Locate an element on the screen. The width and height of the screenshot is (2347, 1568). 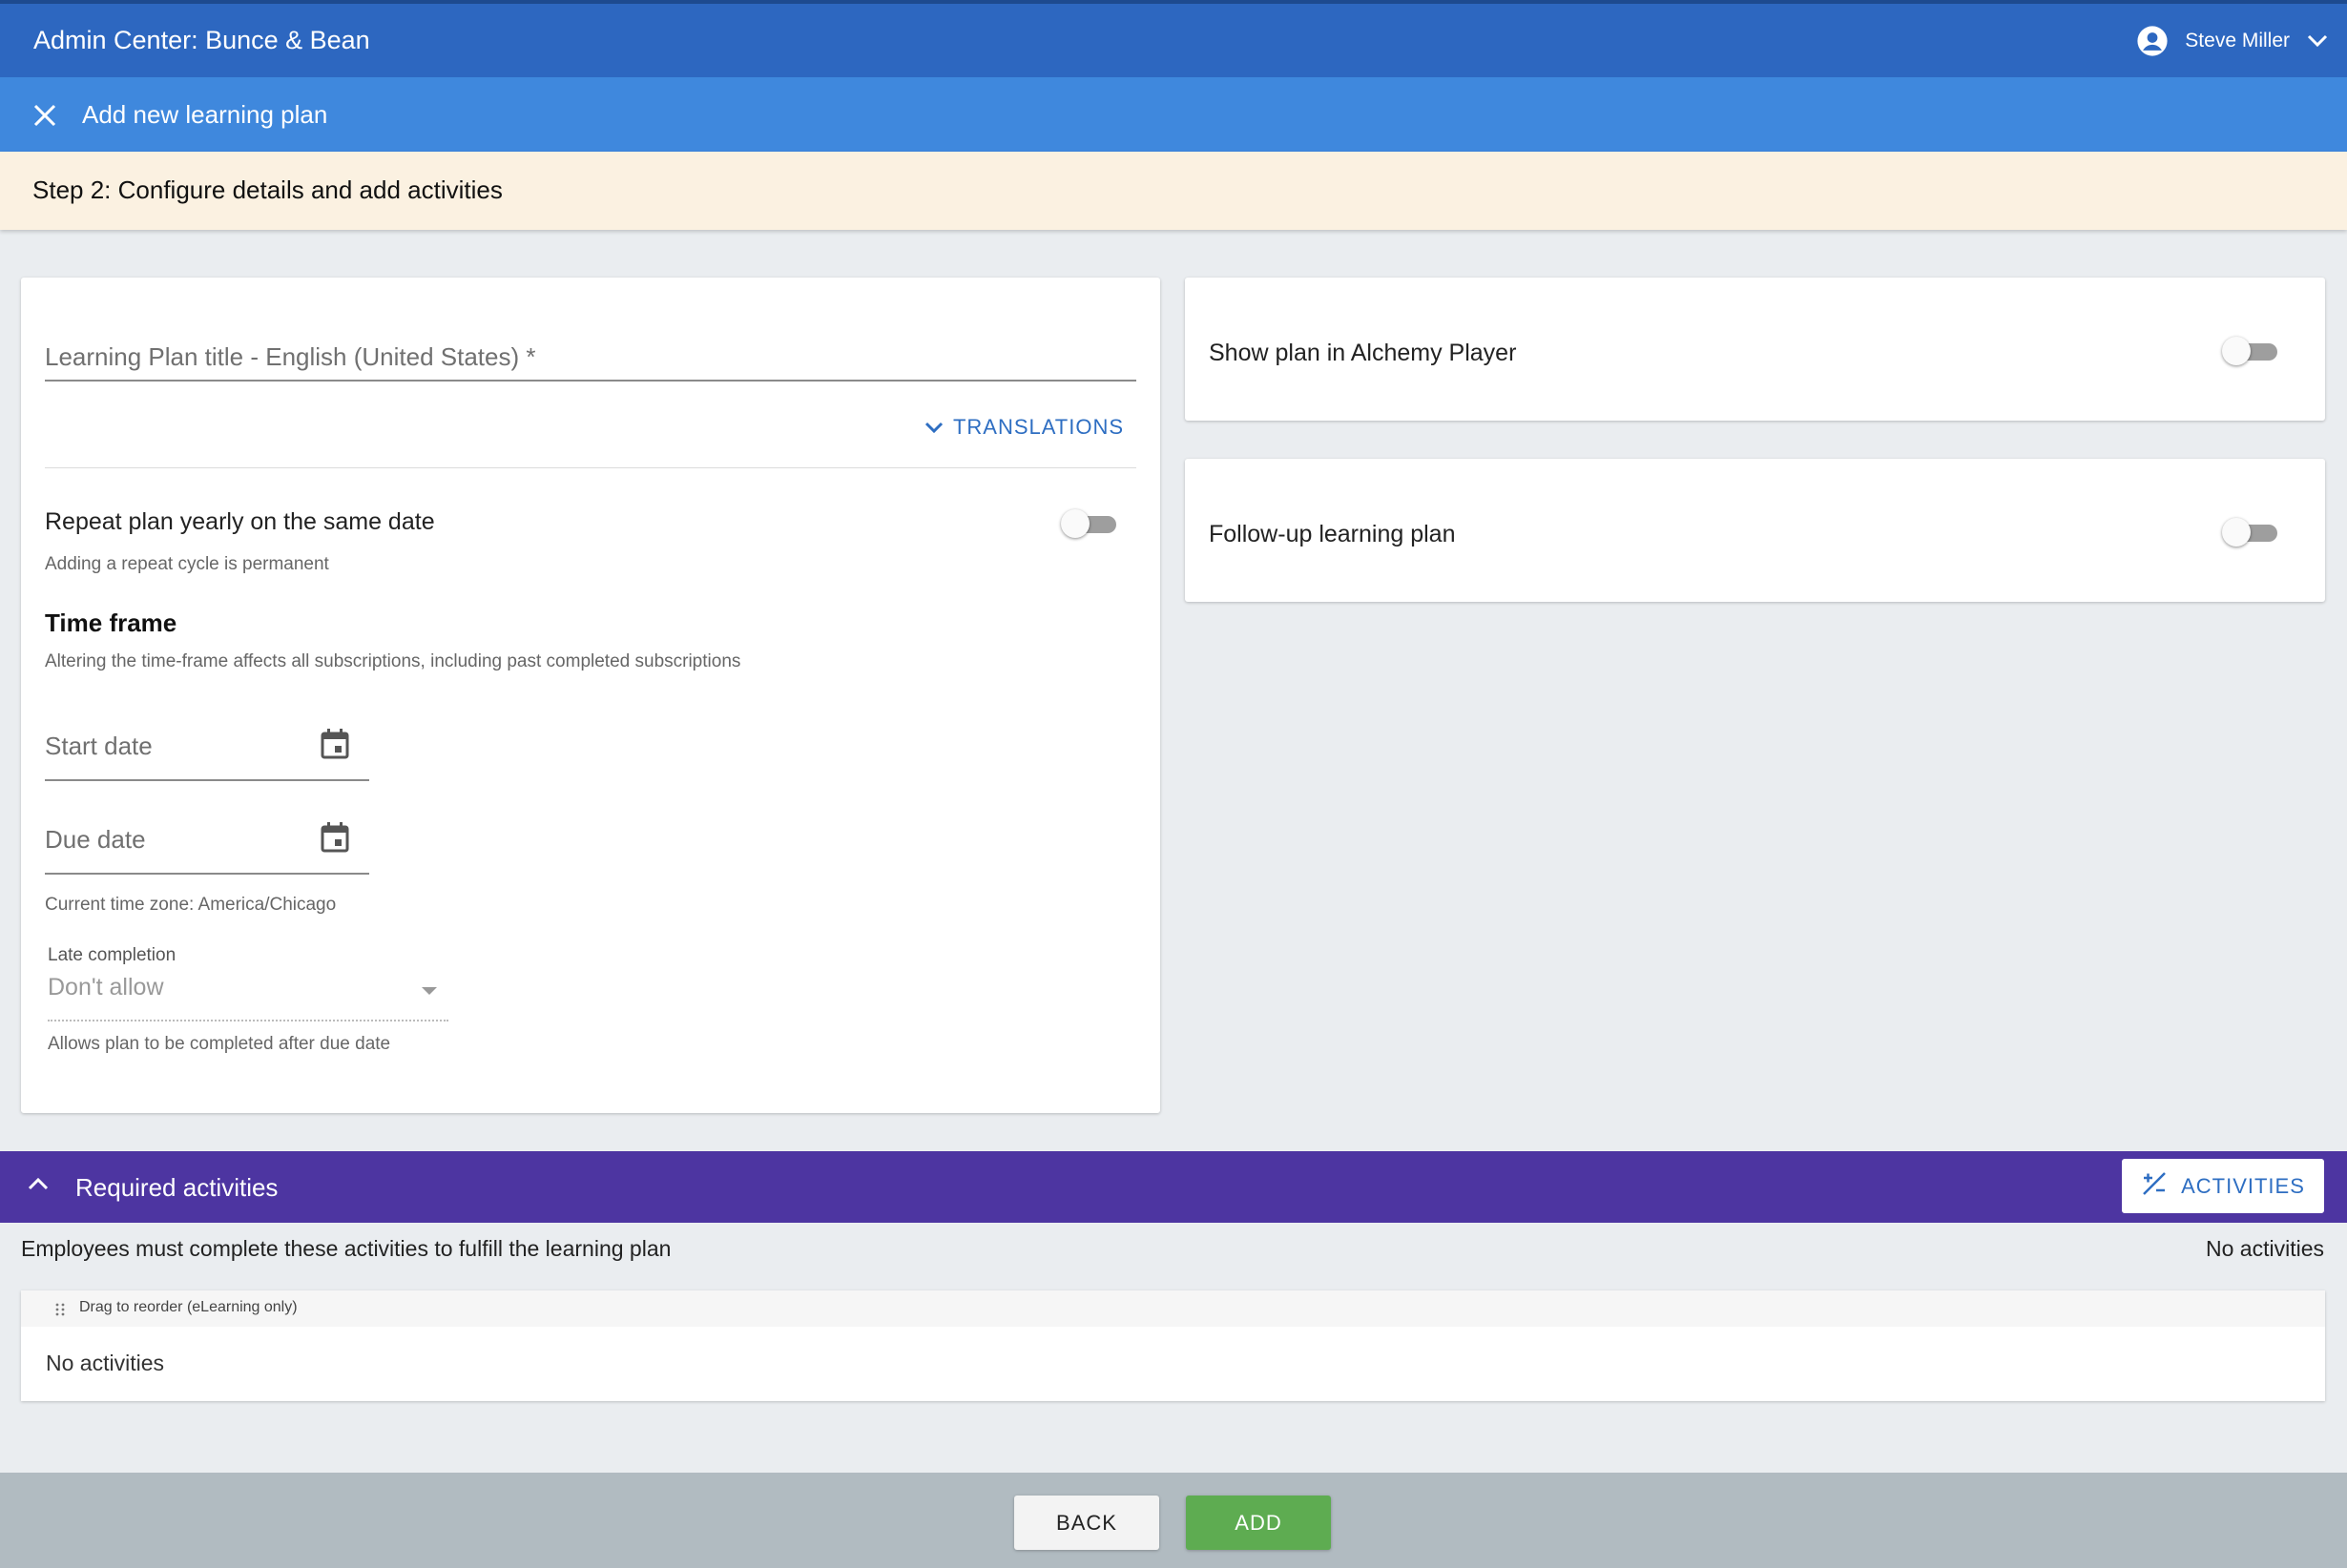
due-date-field: Due date is located at coordinates (207, 846).